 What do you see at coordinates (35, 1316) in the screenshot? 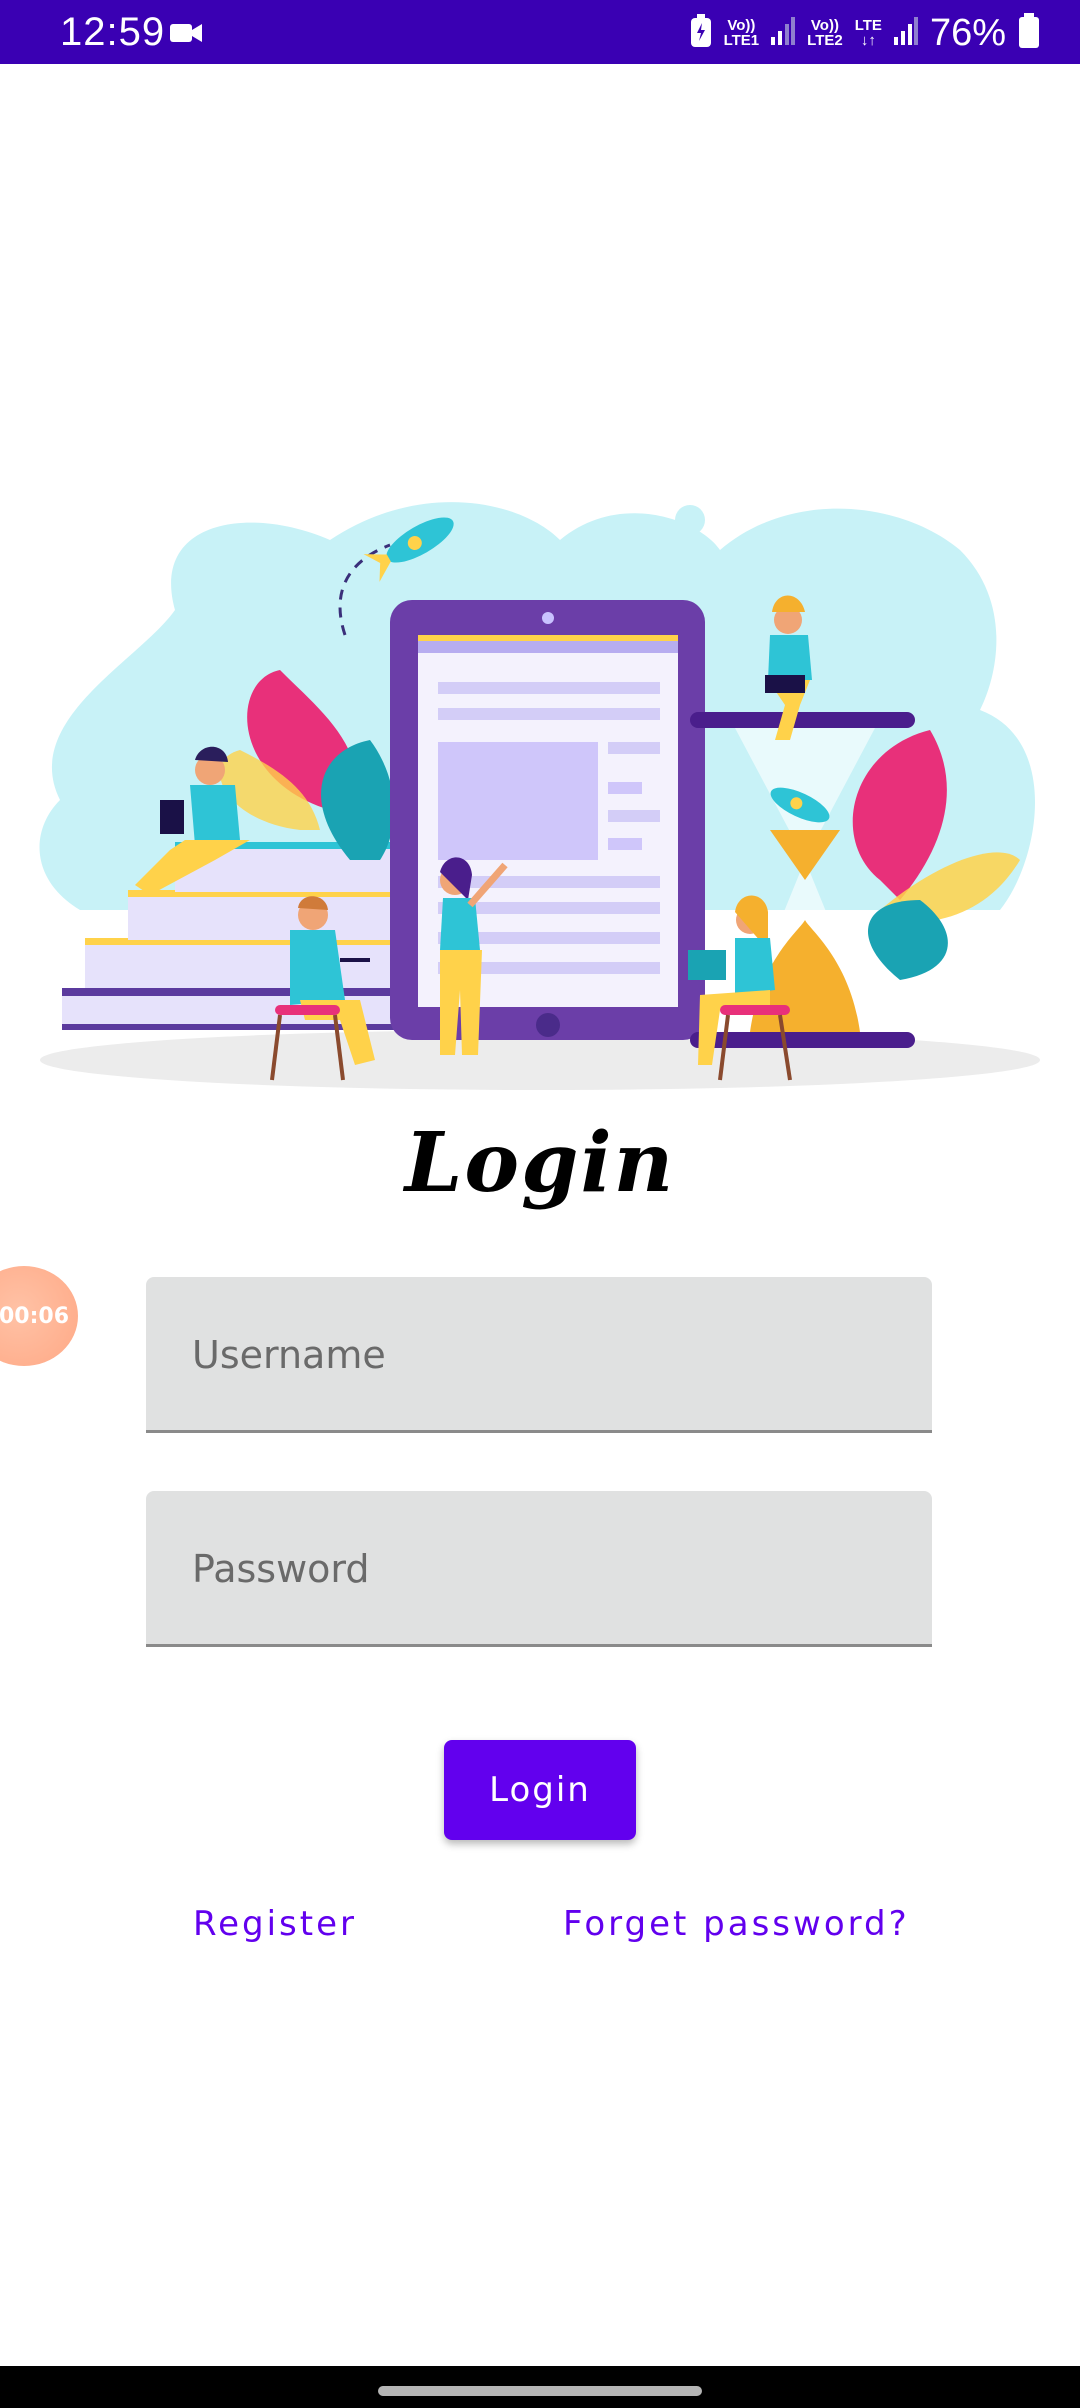
I see `timer-label: 00:06` at bounding box center [35, 1316].